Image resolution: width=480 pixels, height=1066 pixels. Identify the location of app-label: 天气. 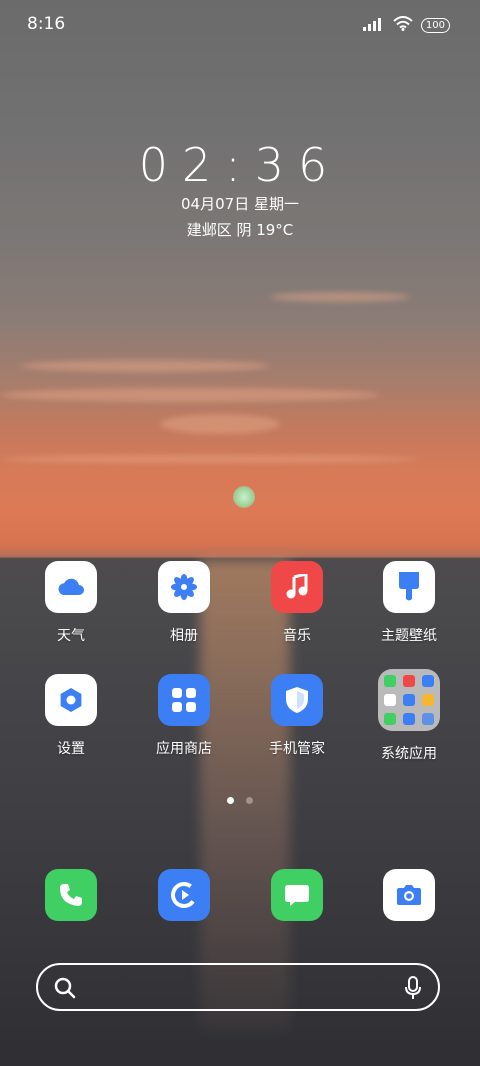
(71, 636).